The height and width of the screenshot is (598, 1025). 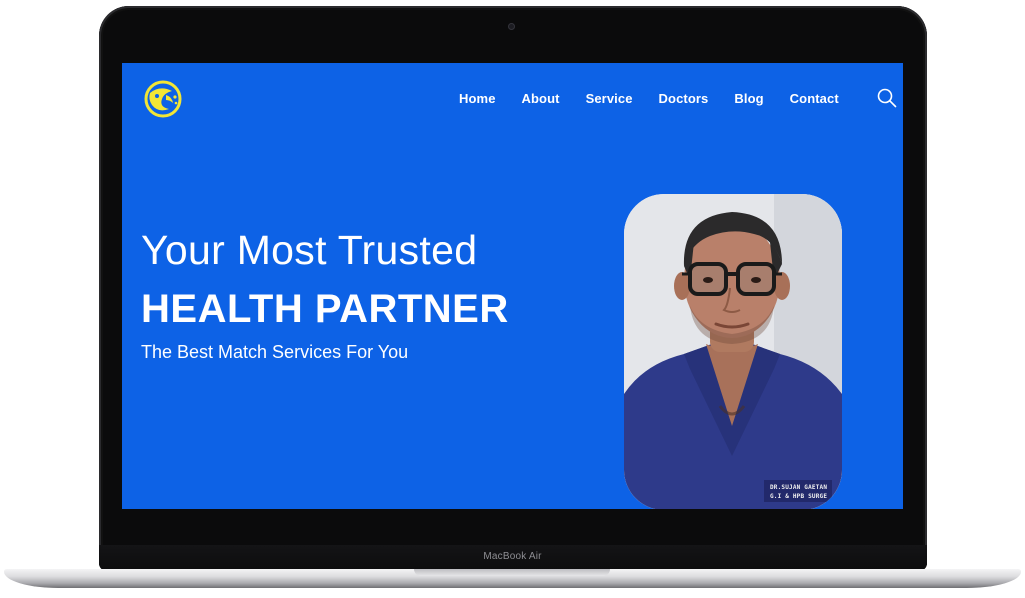 I want to click on health-logo-icon, so click(x=163, y=99).